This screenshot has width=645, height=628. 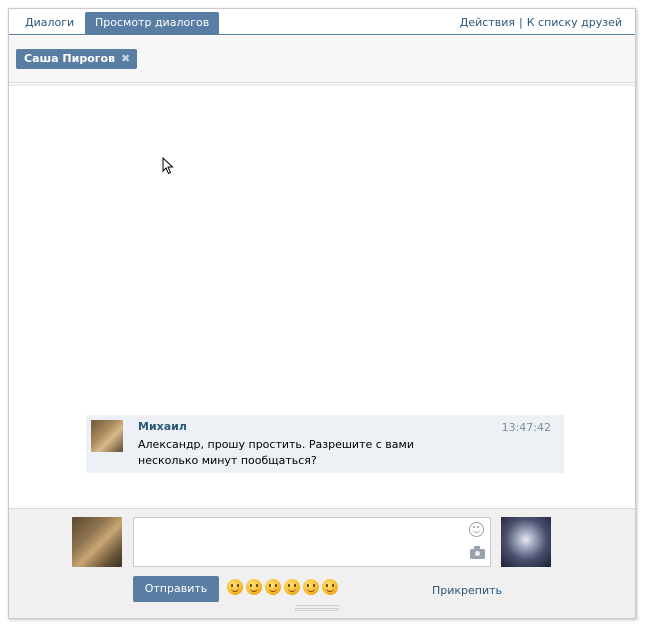 What do you see at coordinates (235, 587) in the screenshot?
I see `emoji-smile-icon` at bounding box center [235, 587].